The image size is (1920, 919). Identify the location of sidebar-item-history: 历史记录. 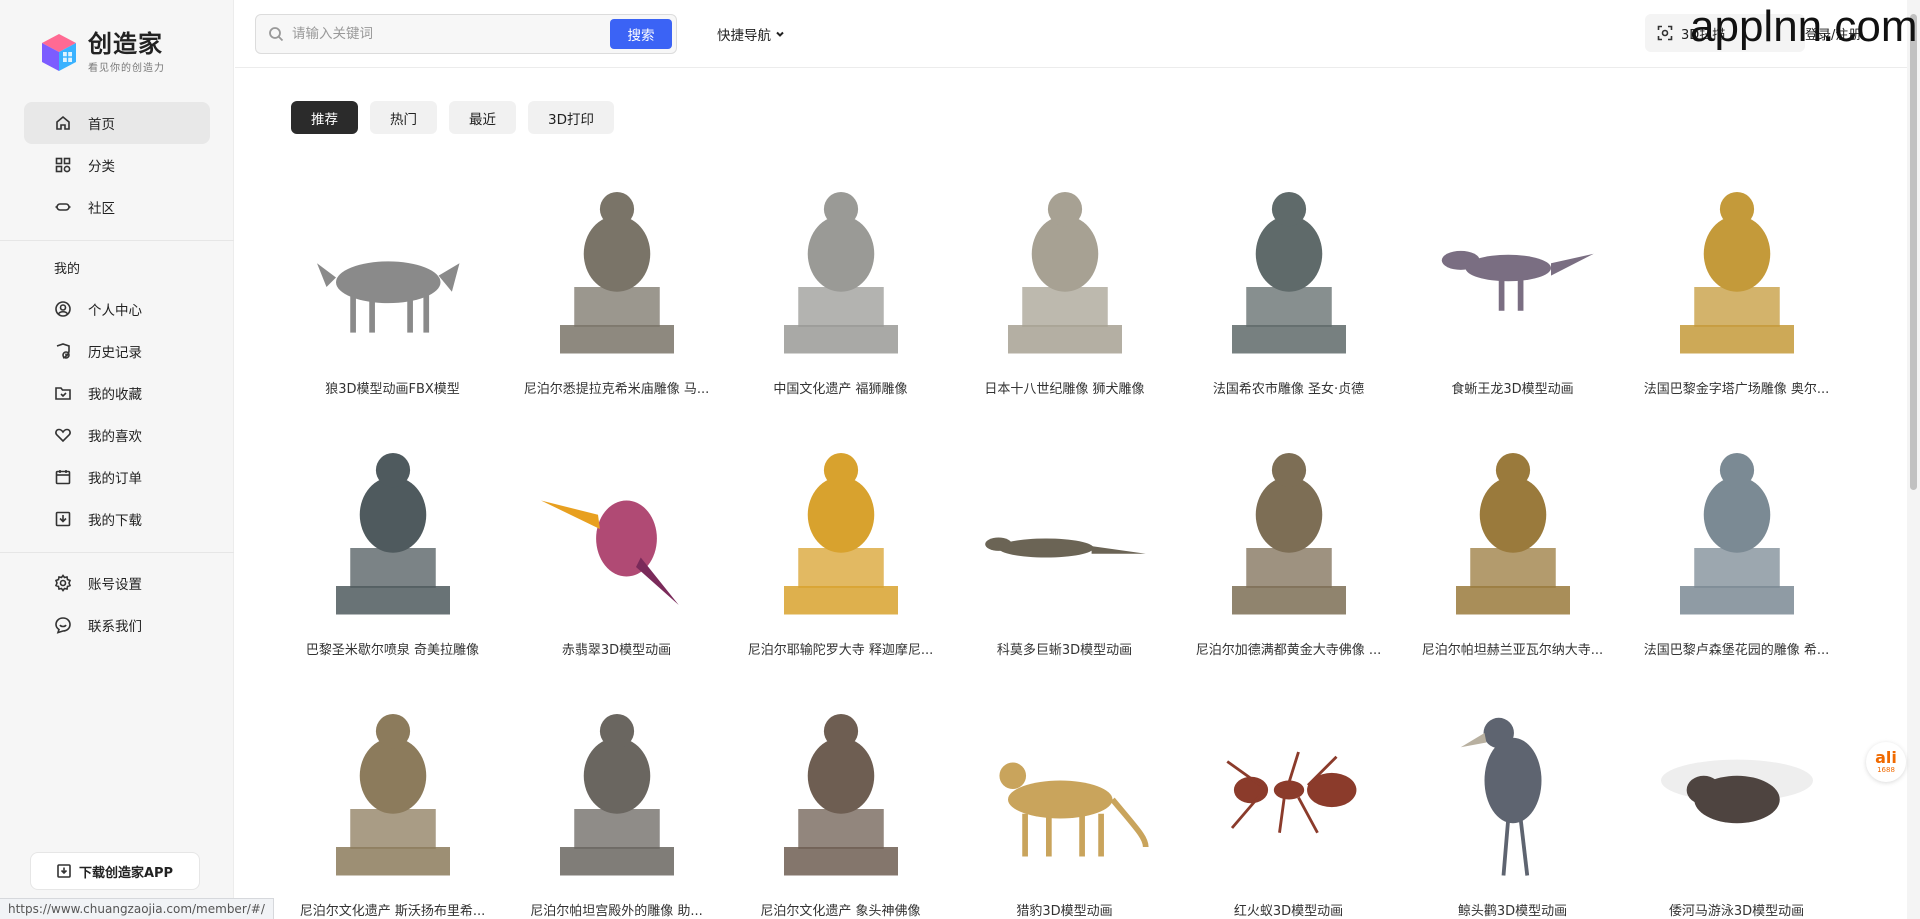
(117, 351).